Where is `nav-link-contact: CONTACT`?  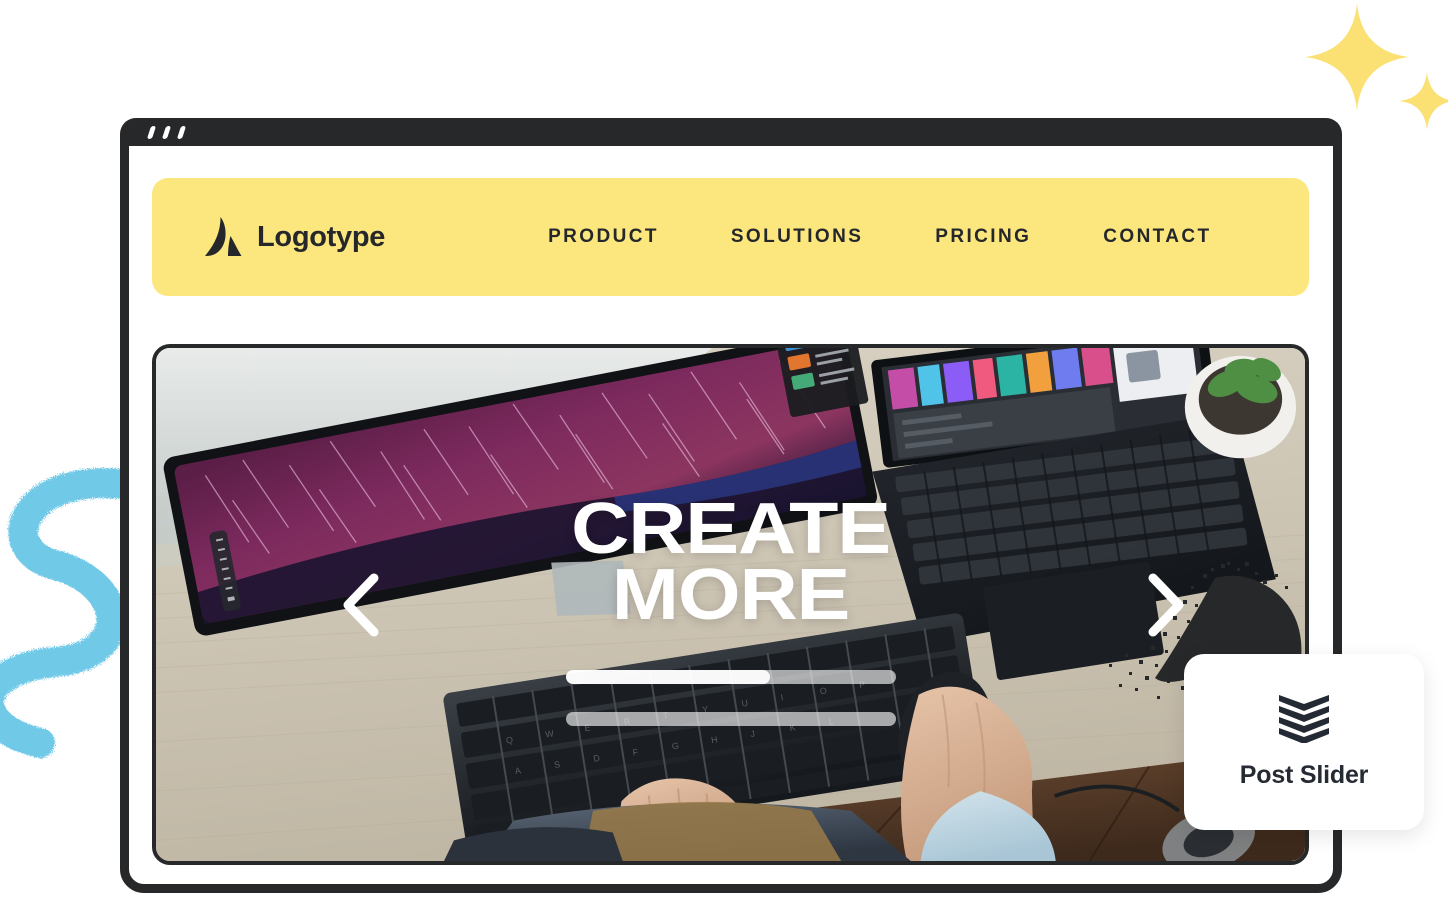 nav-link-contact: CONTACT is located at coordinates (1157, 237).